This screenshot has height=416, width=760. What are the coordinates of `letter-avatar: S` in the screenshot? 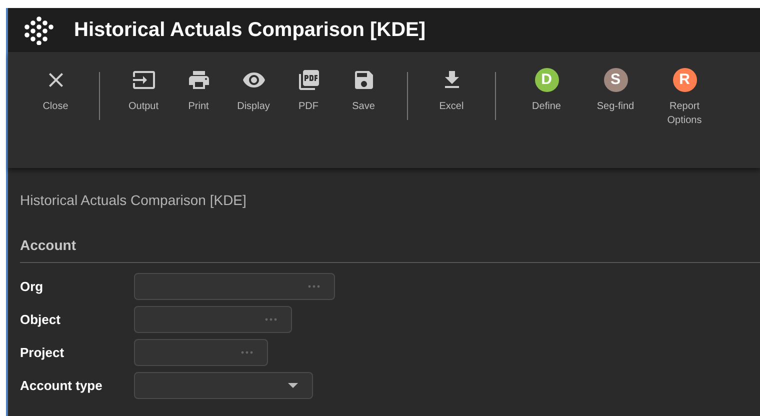 It's located at (616, 80).